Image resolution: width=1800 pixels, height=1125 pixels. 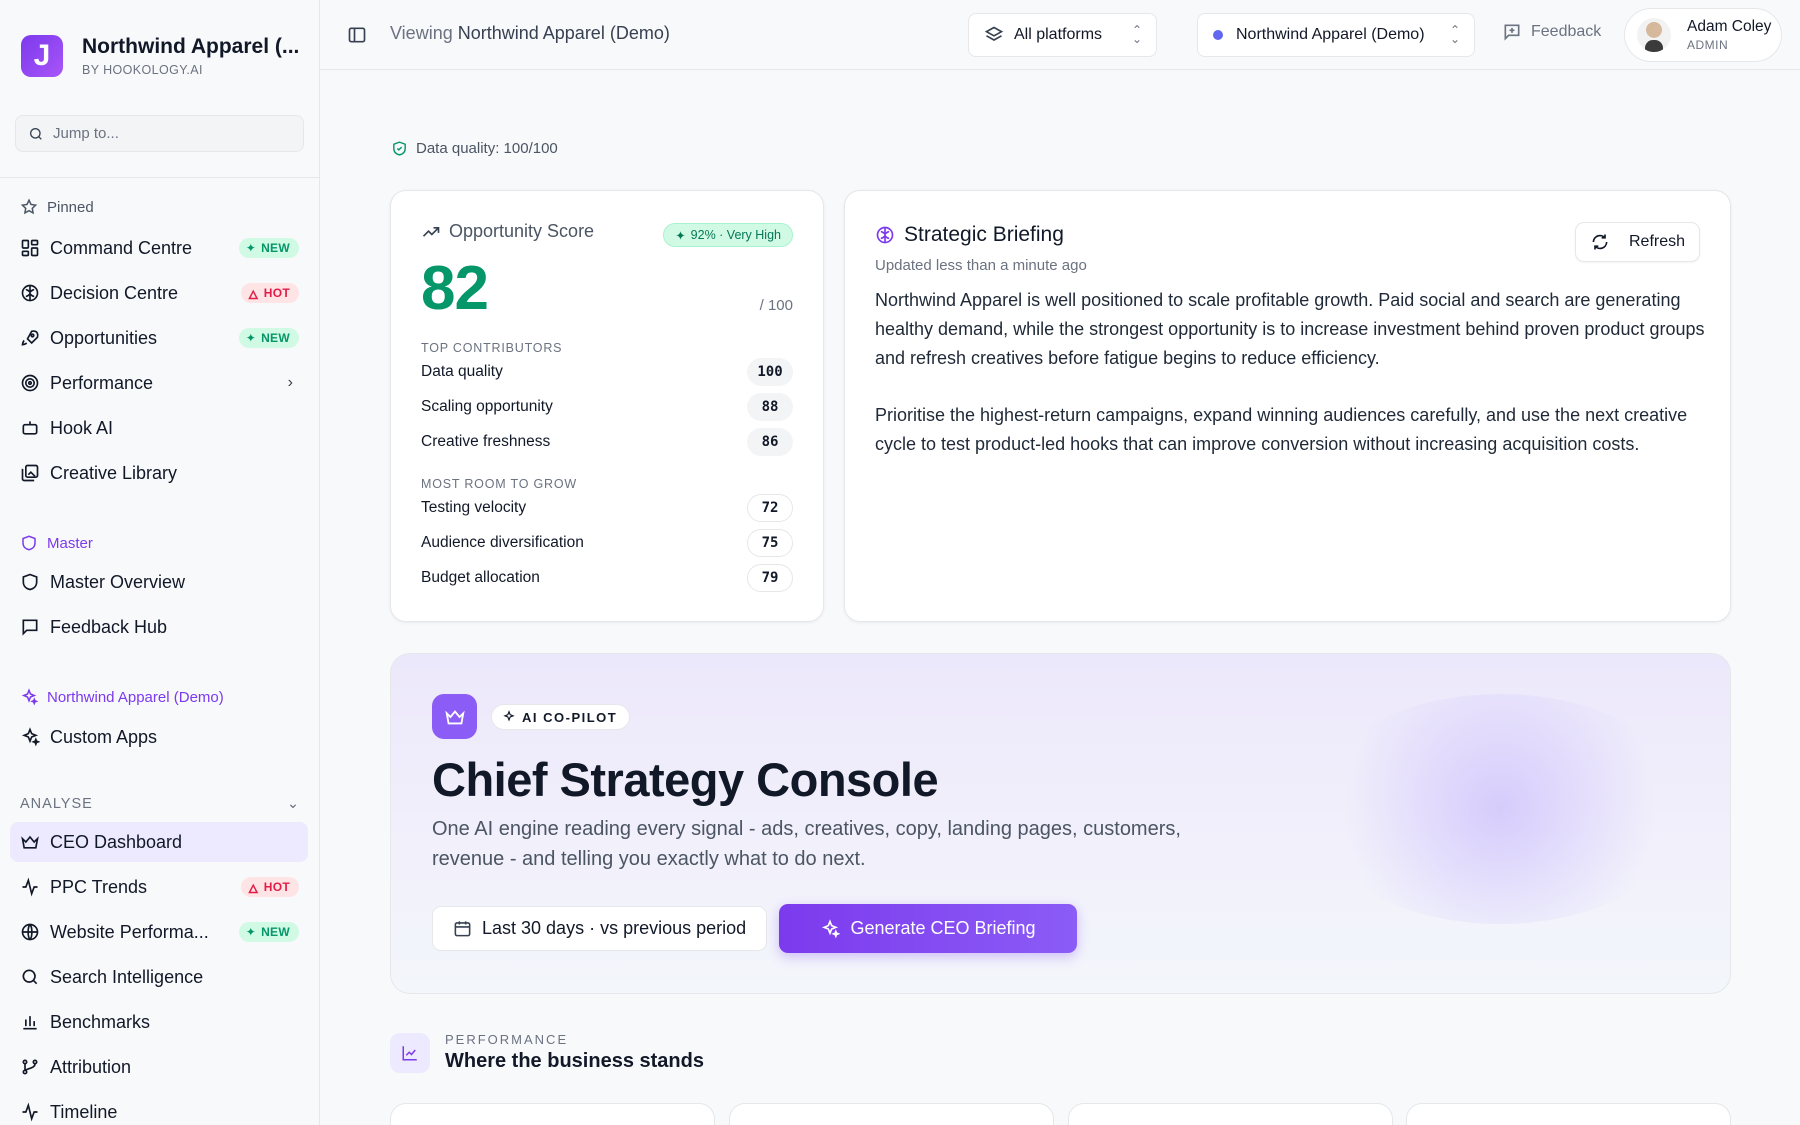 What do you see at coordinates (607, 578) in the screenshot?
I see `list-item: Budget allocation 79` at bounding box center [607, 578].